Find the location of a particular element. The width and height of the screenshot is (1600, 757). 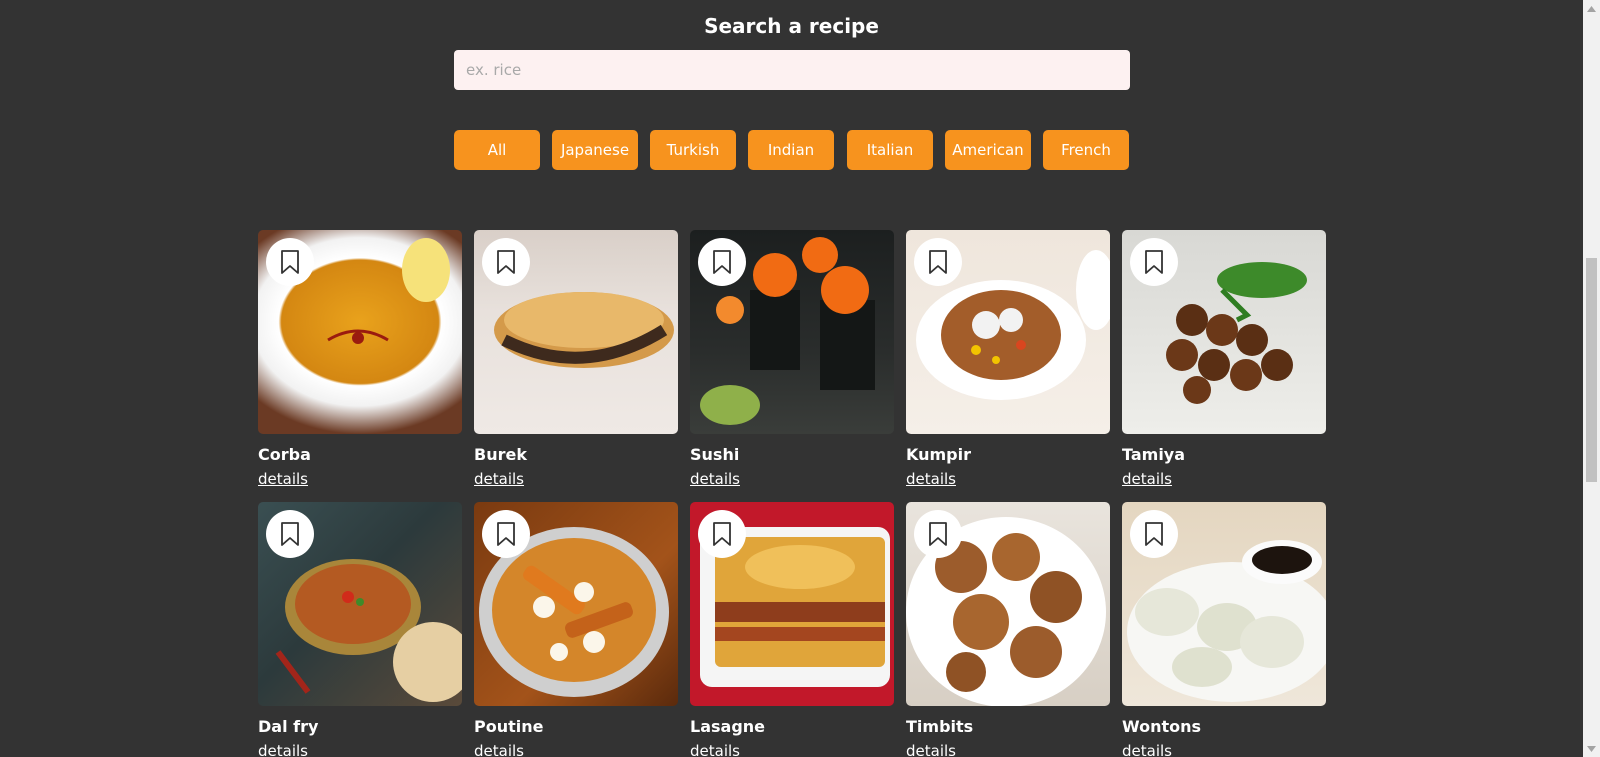

filter-japanese-button: Japanese is located at coordinates (595, 150).